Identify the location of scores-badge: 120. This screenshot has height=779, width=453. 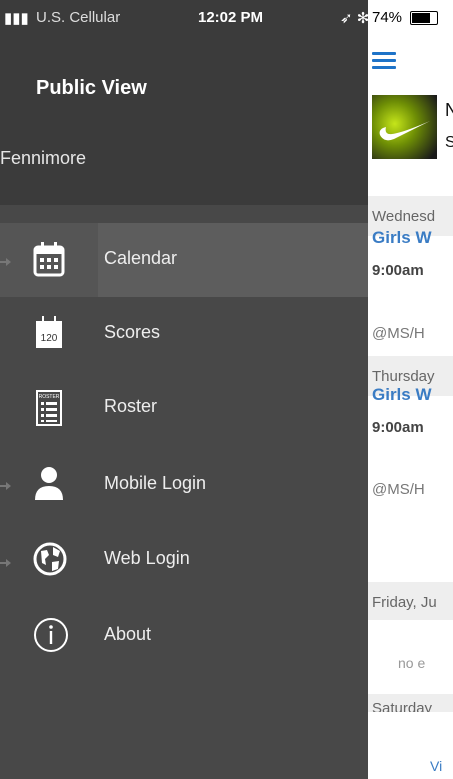
(49, 338).